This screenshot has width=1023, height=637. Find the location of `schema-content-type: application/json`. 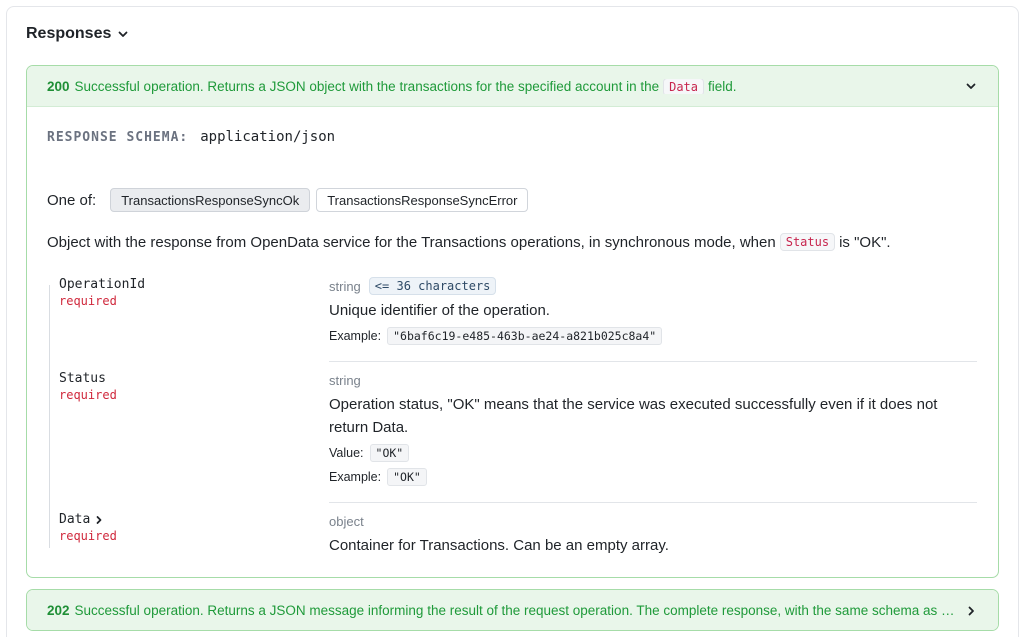

schema-content-type: application/json is located at coordinates (268, 137).